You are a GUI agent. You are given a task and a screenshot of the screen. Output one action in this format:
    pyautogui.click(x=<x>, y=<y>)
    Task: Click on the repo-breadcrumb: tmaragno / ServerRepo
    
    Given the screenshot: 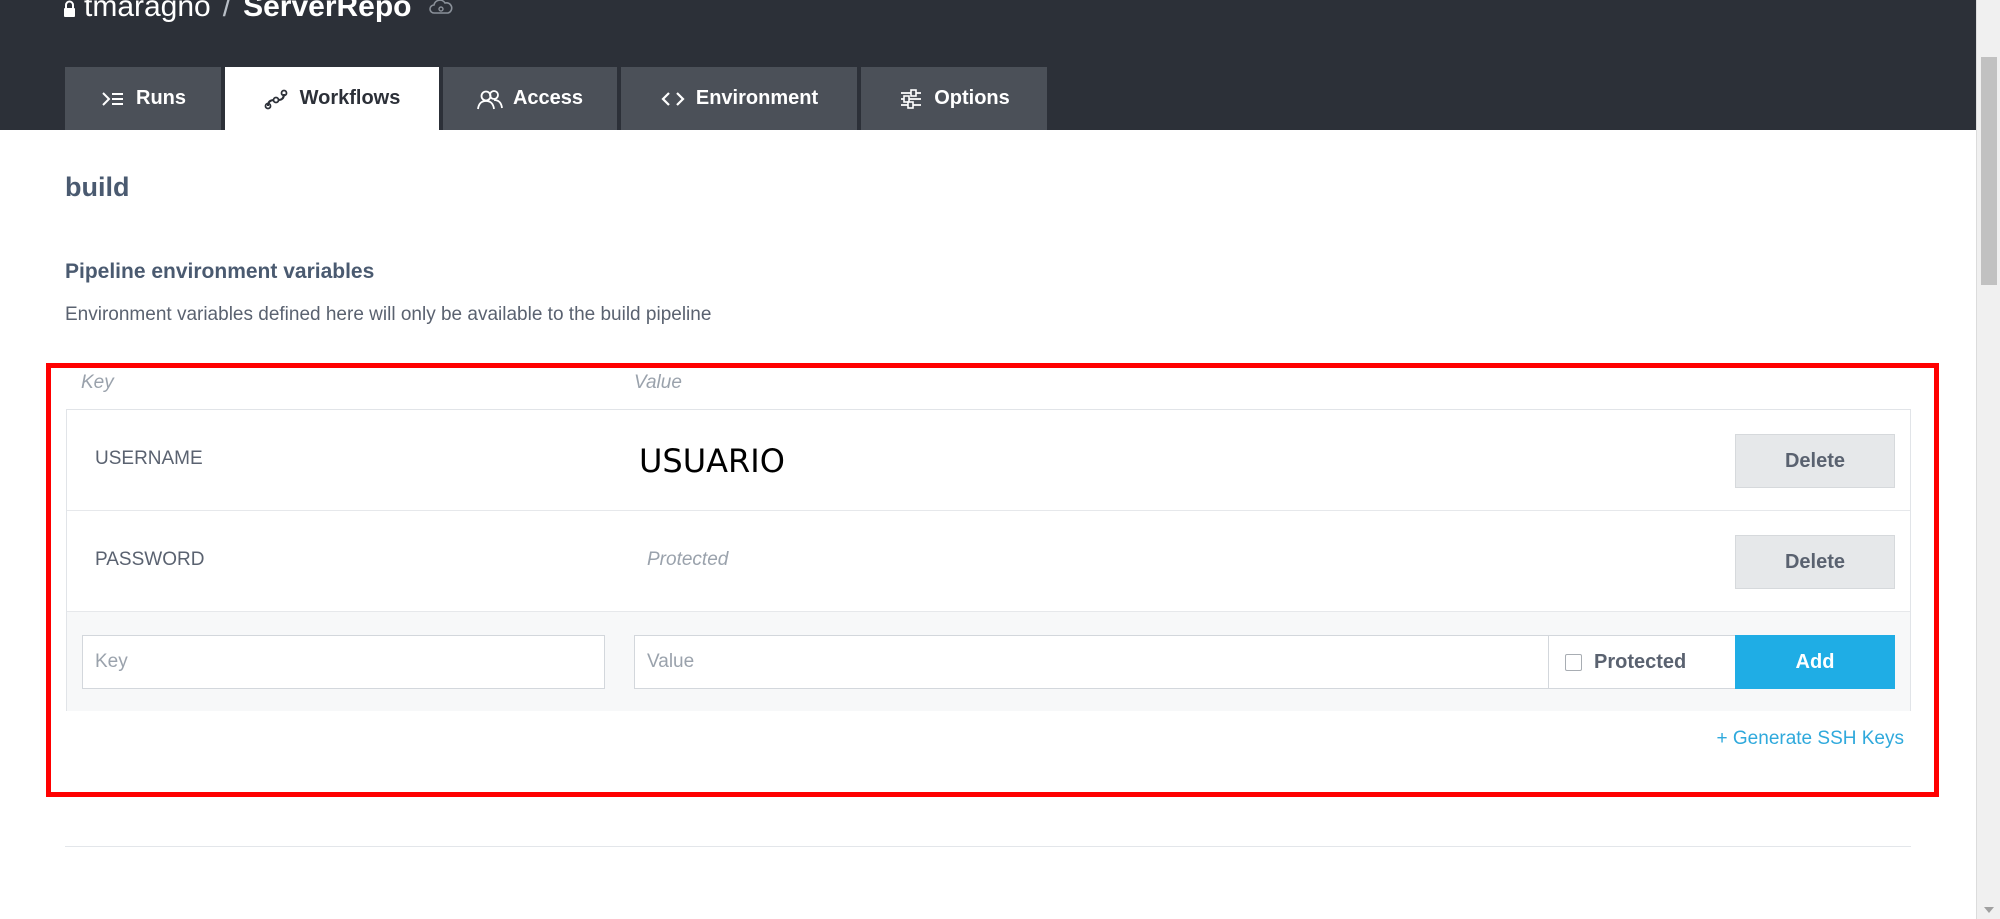 What is the action you would take?
    pyautogui.click(x=258, y=12)
    